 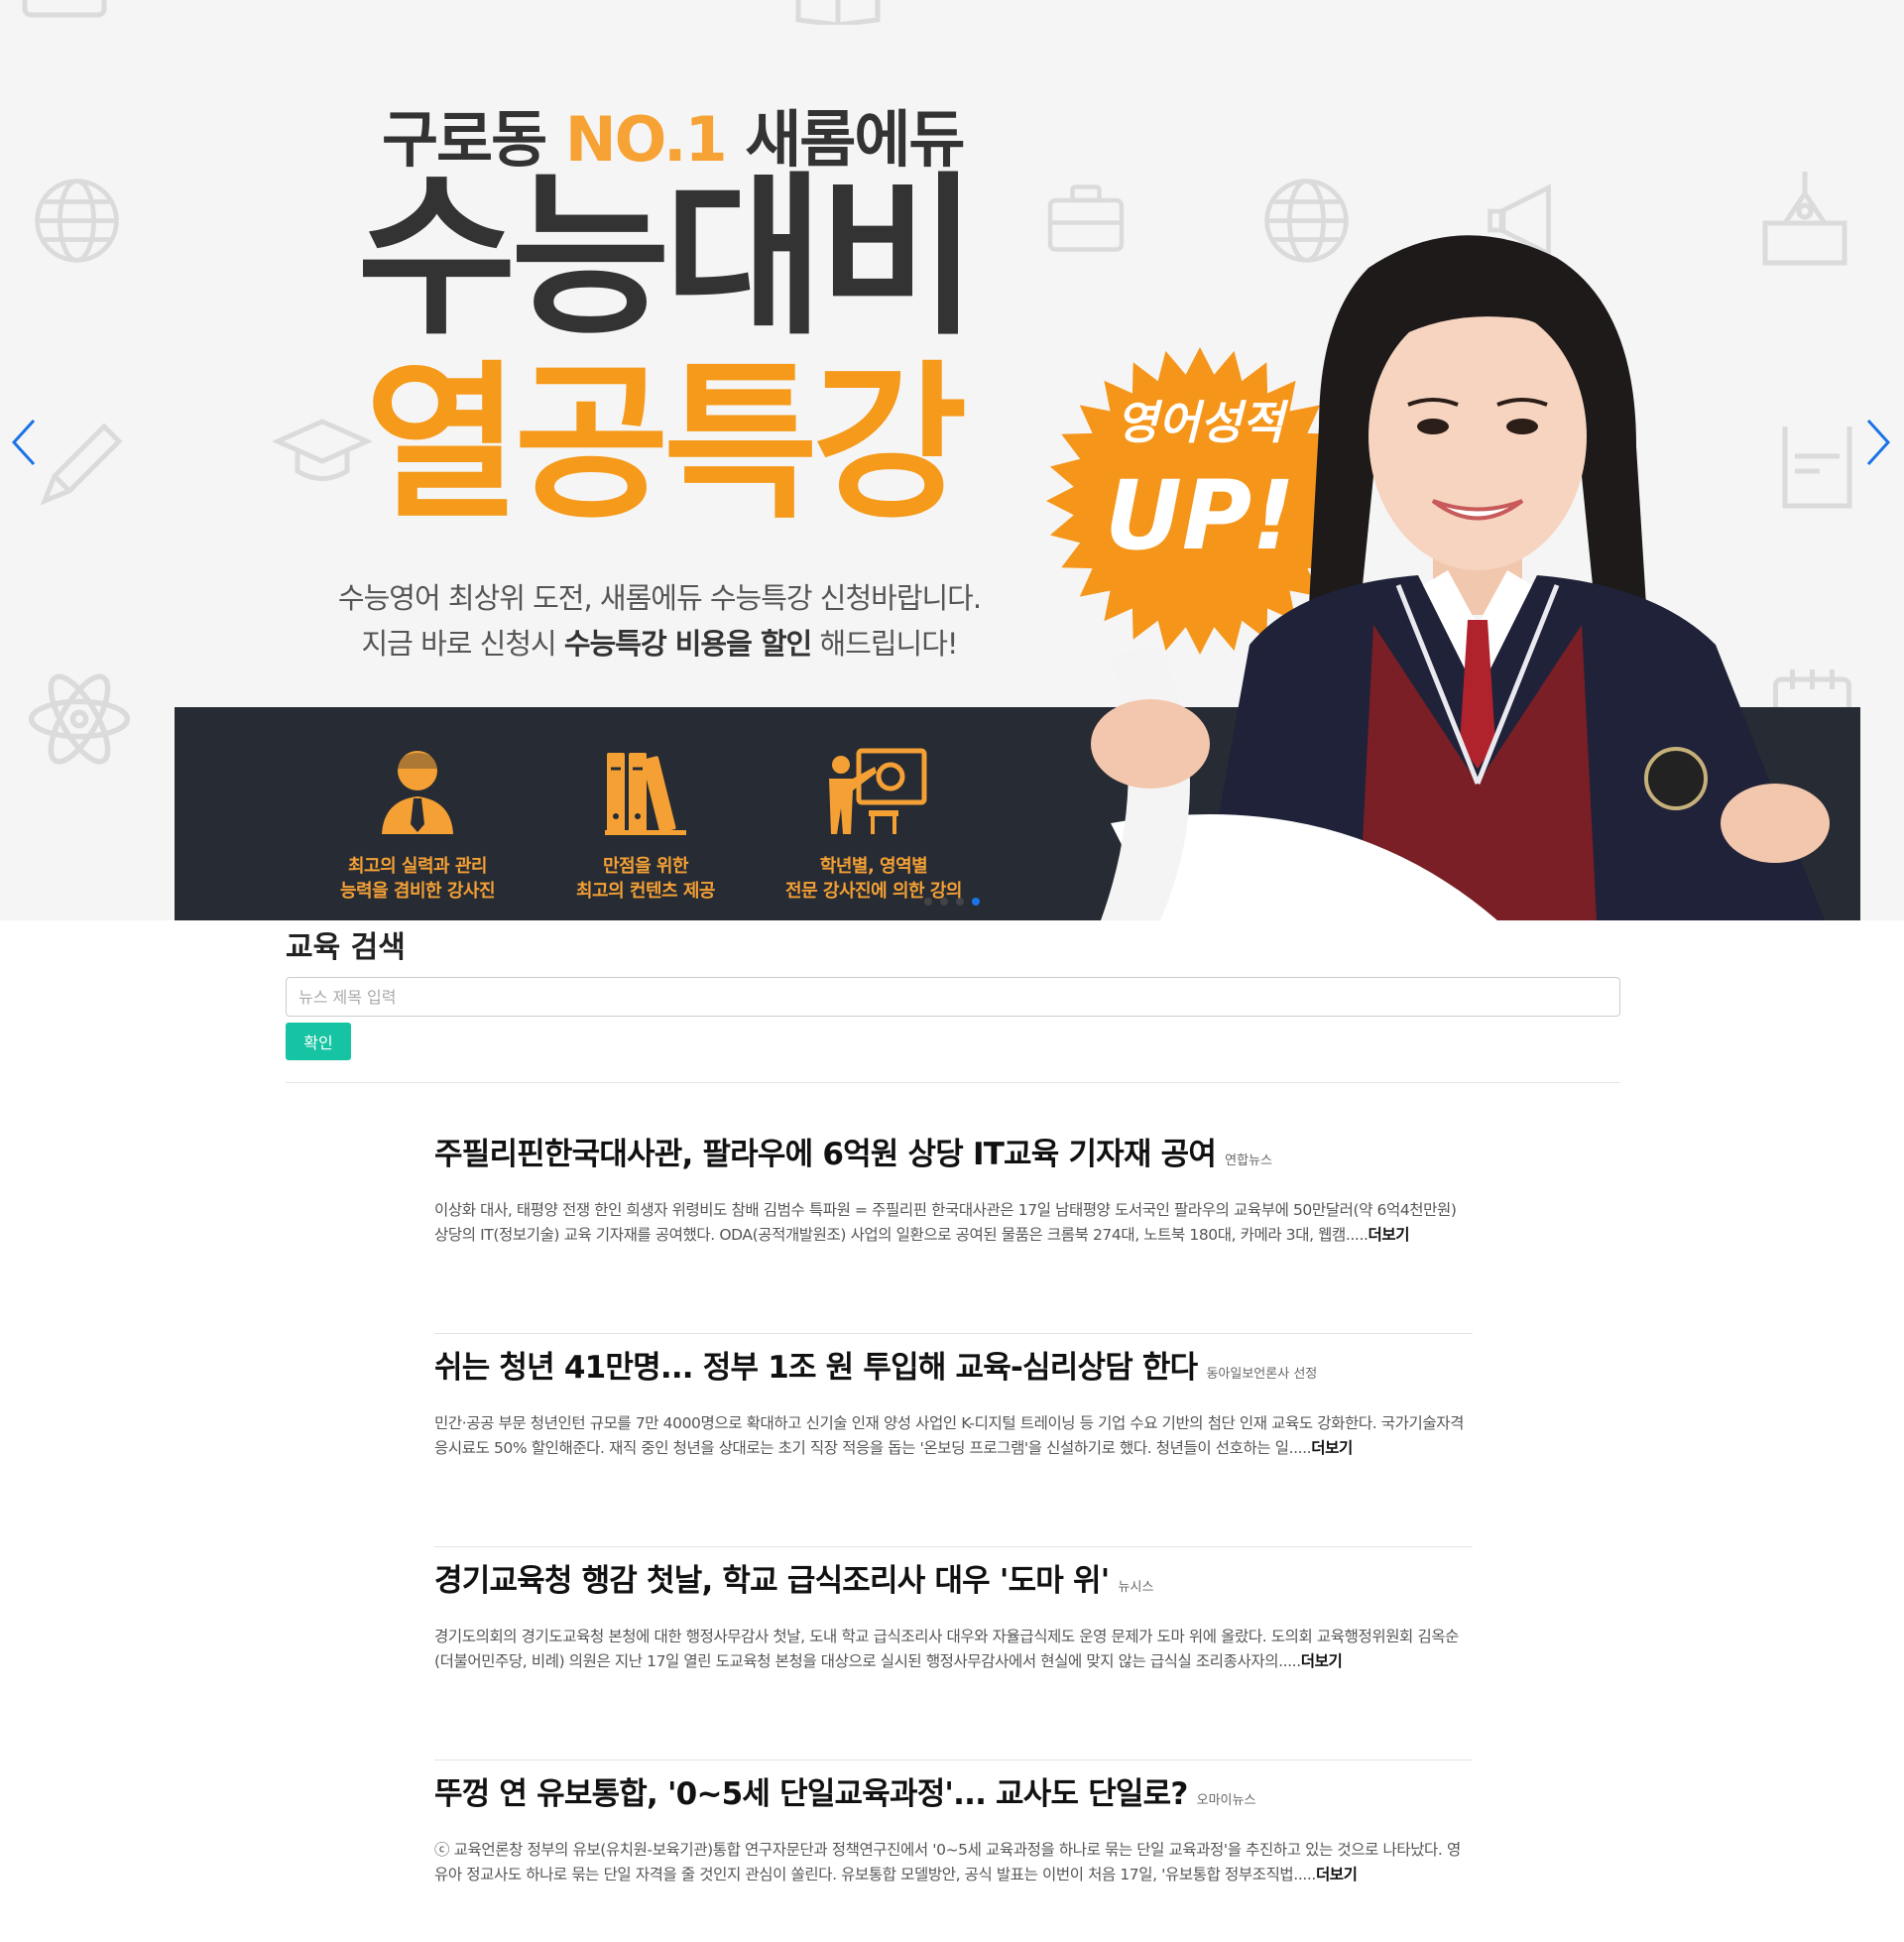 What do you see at coordinates (645, 891) in the screenshot?
I see `feature-contents-line2: 최고의 컨텐츠 제공` at bounding box center [645, 891].